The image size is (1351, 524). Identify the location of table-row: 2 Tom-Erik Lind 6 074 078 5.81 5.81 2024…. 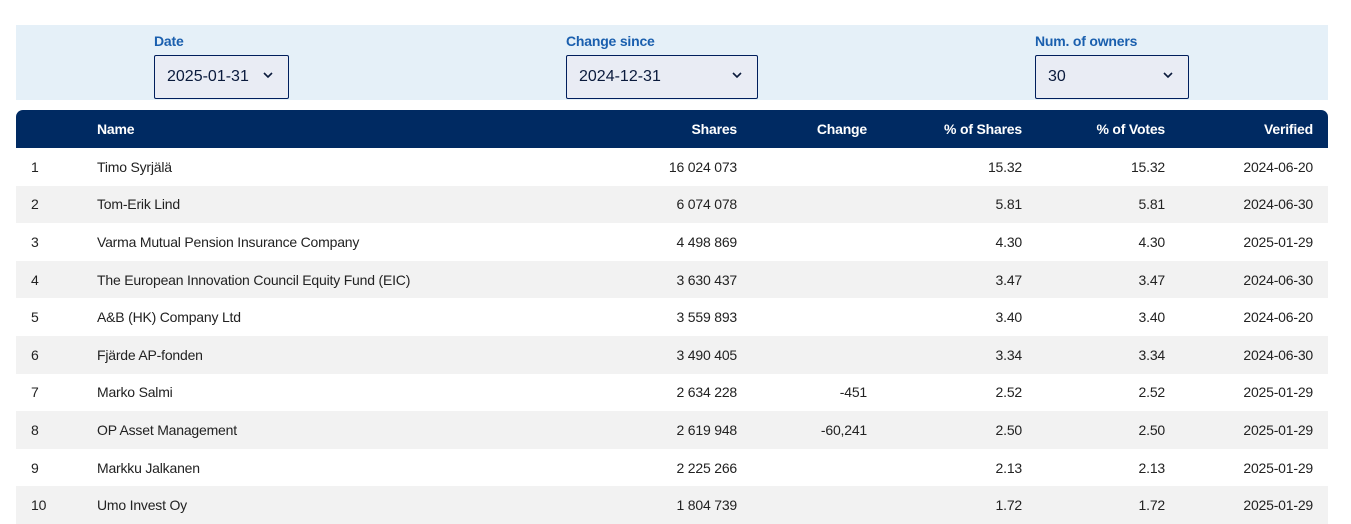
(672, 204).